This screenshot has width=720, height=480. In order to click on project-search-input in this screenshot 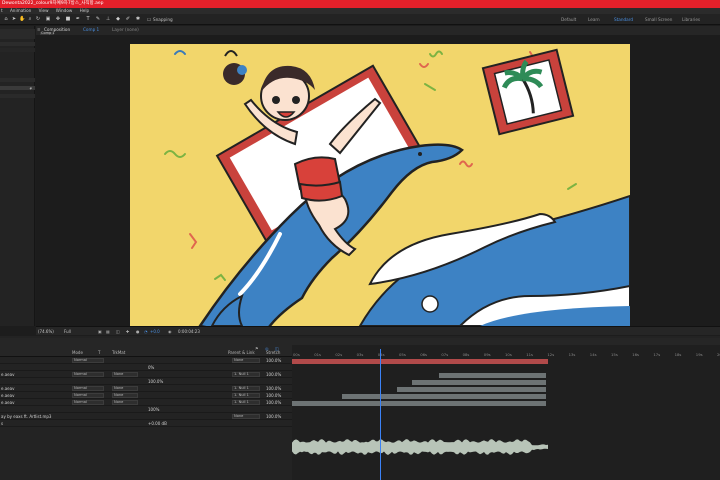, I will do `click(17, 44)`.